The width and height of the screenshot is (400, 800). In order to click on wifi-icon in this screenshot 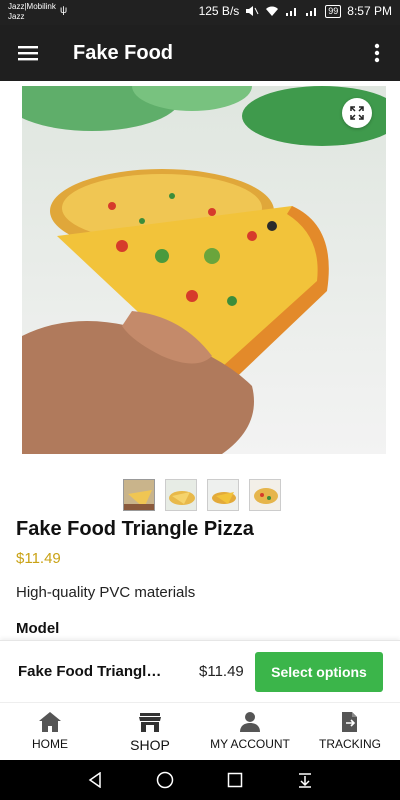, I will do `click(272, 11)`.